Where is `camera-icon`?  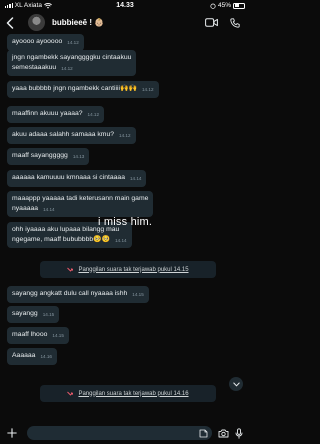 camera-icon is located at coordinates (223, 433).